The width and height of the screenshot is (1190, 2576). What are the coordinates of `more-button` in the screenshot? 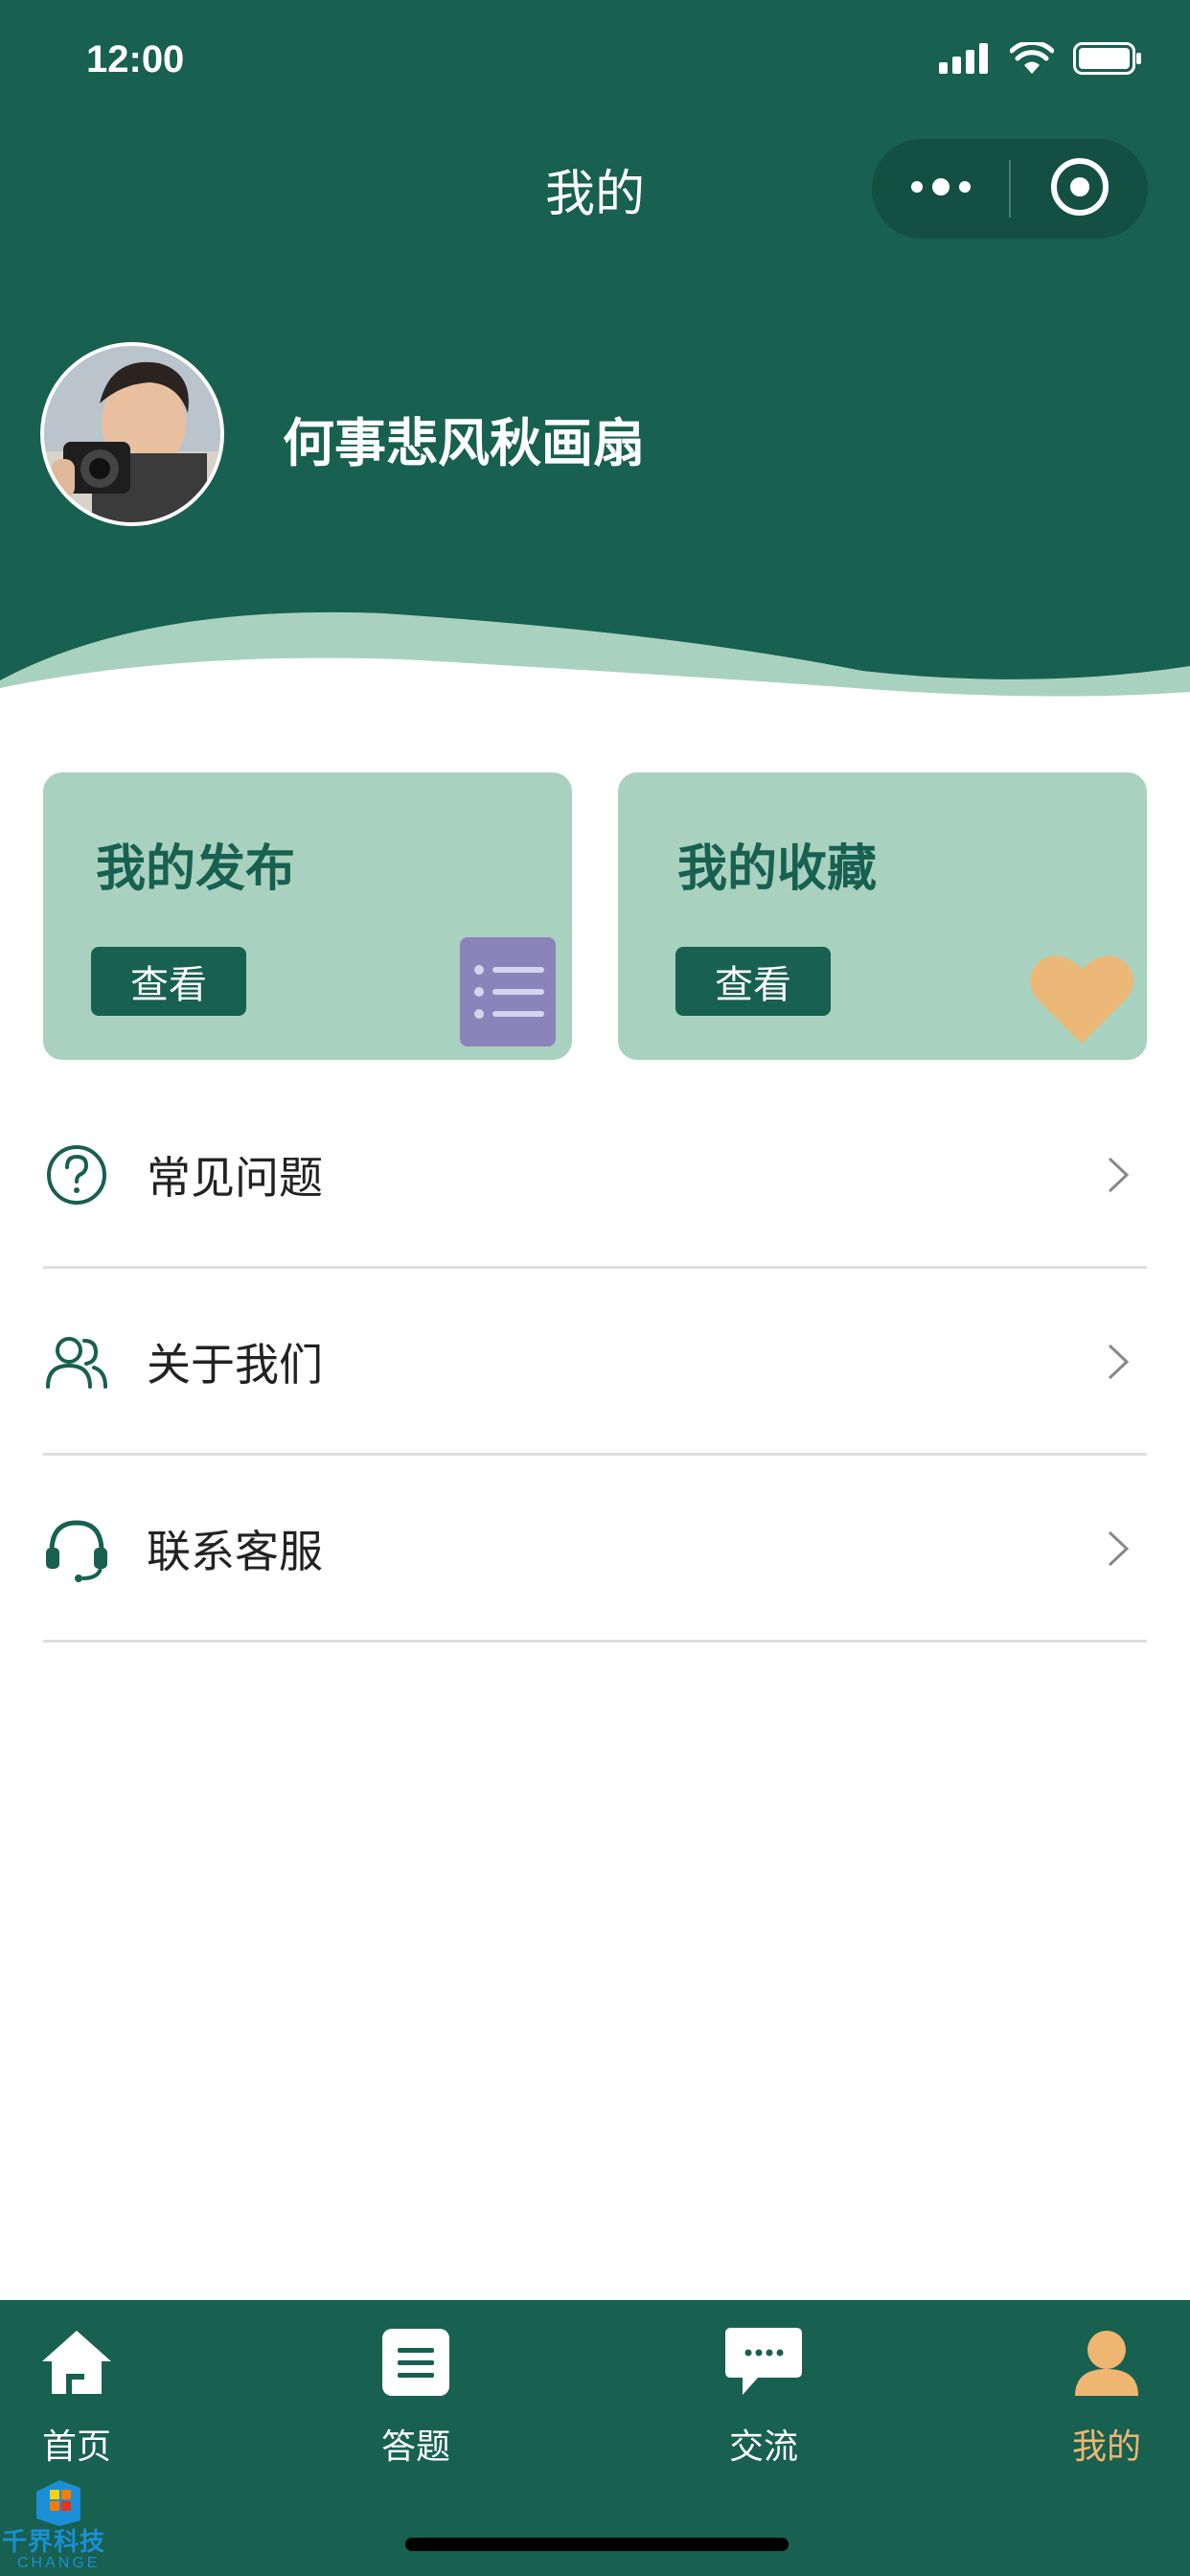 It's located at (941, 189).